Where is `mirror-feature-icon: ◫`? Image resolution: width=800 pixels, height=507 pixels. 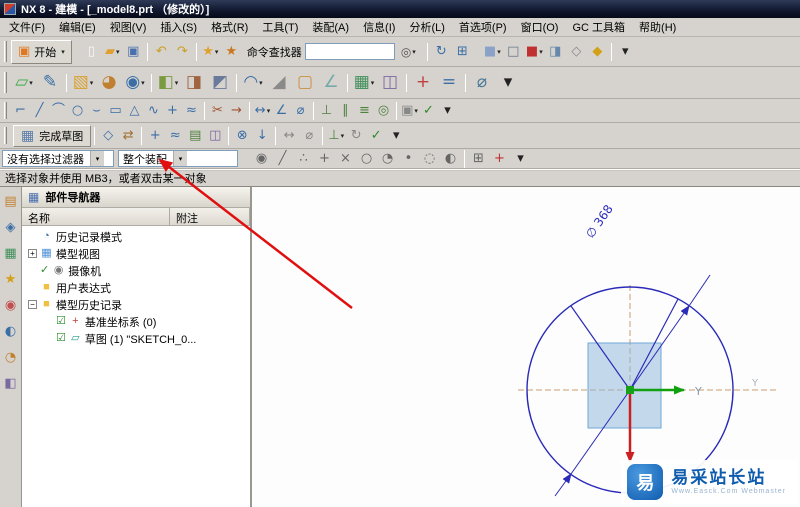 mirror-feature-icon: ◫ is located at coordinates (390, 83).